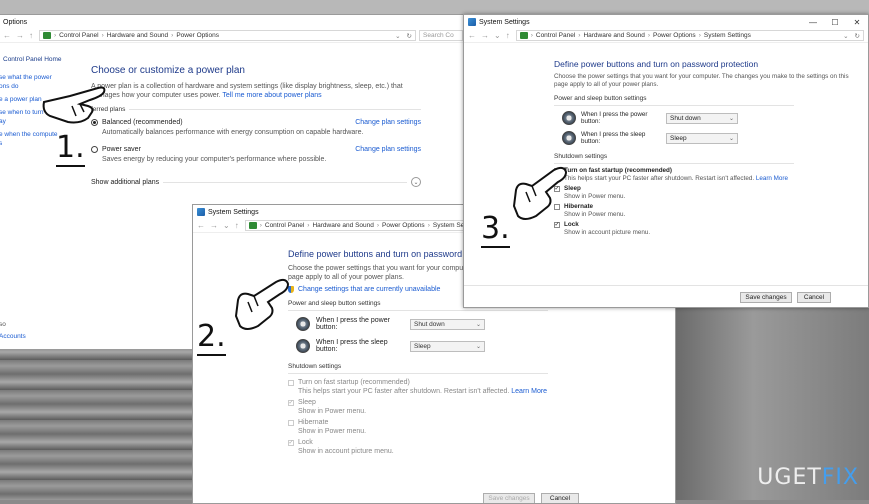 The image size is (869, 504). Describe the element at coordinates (94, 149) in the screenshot. I see `radio-icon` at that location.